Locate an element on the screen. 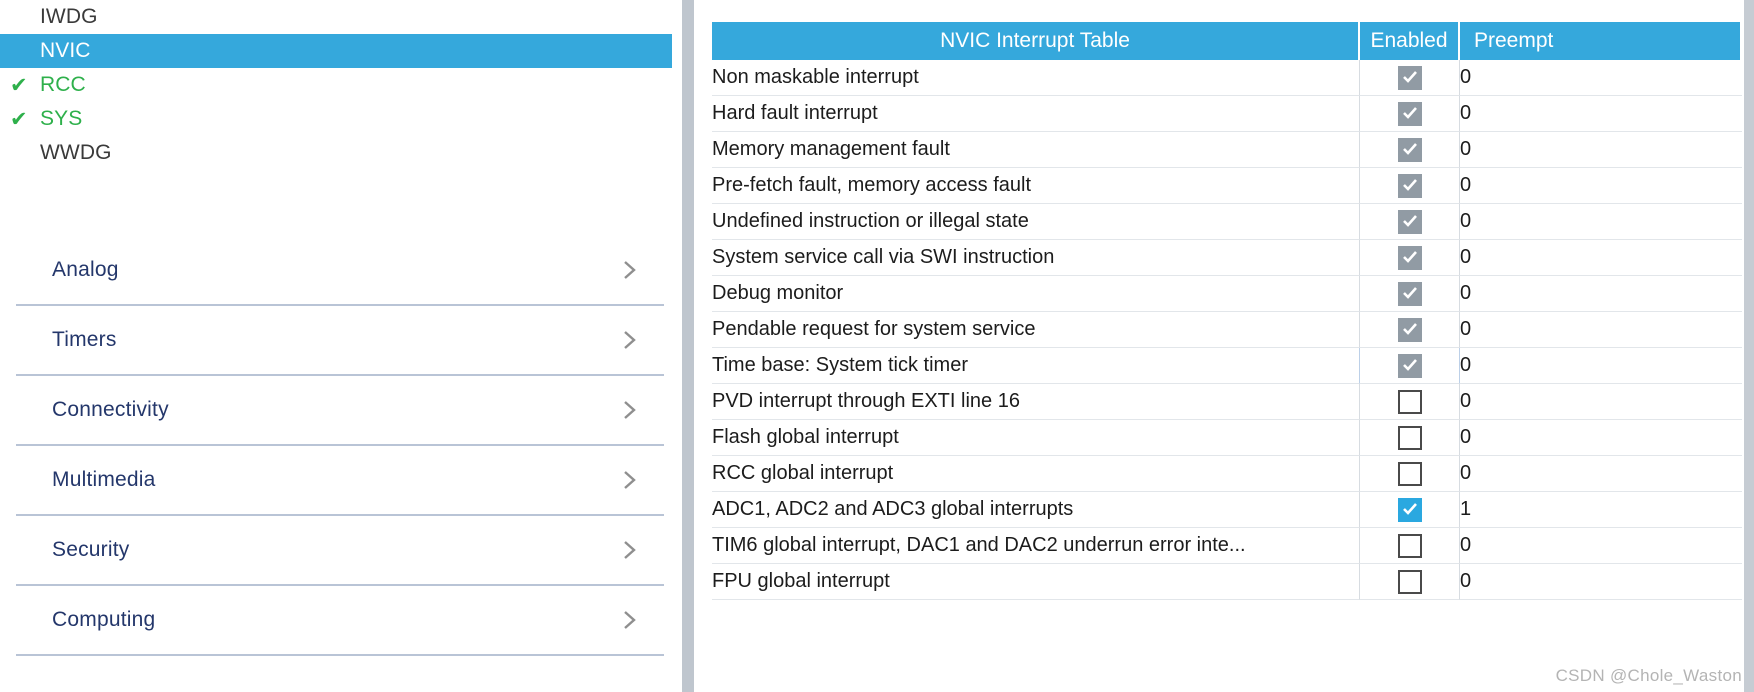  interrupt-name-cell: Flash global interrupt is located at coordinates (1036, 438).